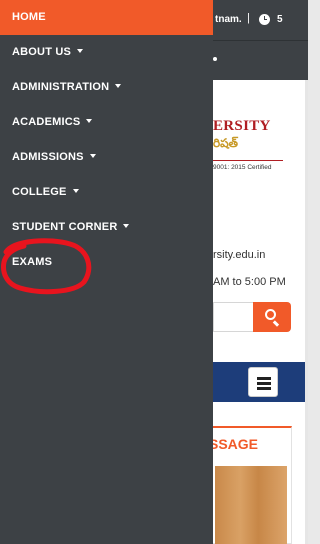 The height and width of the screenshot is (544, 320). Describe the element at coordinates (65, 227) in the screenshot. I see `drawer-item-label: STUDENT CORNER` at that location.